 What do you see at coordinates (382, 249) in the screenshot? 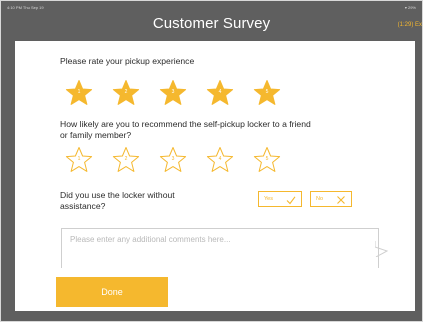
I see `textarea-resize-icon` at bounding box center [382, 249].